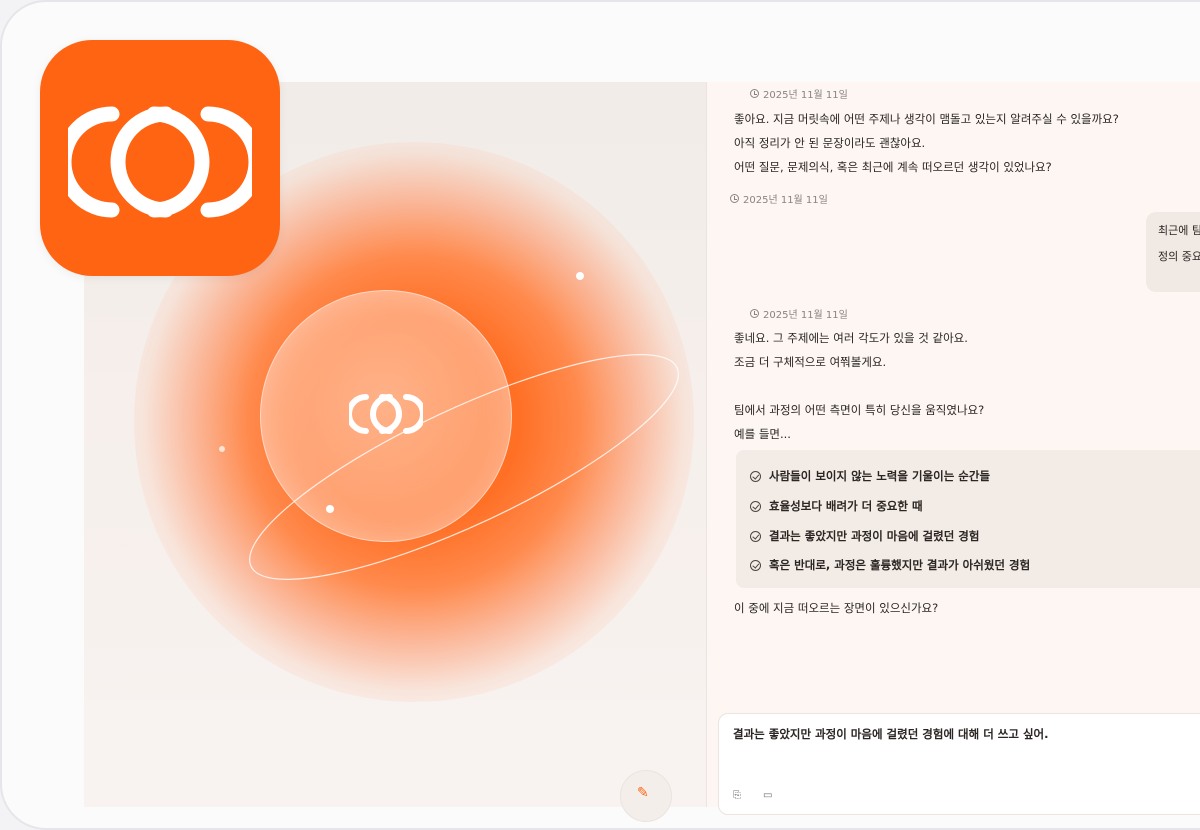 Image resolution: width=1200 pixels, height=830 pixels. Describe the element at coordinates (851, 338) in the screenshot. I see `message-line: 좋네요. 그 주제에는 여러 각도가 있을 것 같아요.` at that location.